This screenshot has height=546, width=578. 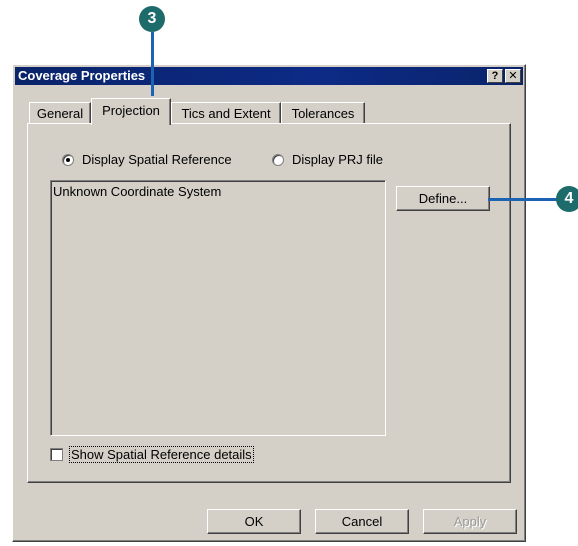 What do you see at coordinates (254, 521) in the screenshot?
I see `ok-button: OK` at bounding box center [254, 521].